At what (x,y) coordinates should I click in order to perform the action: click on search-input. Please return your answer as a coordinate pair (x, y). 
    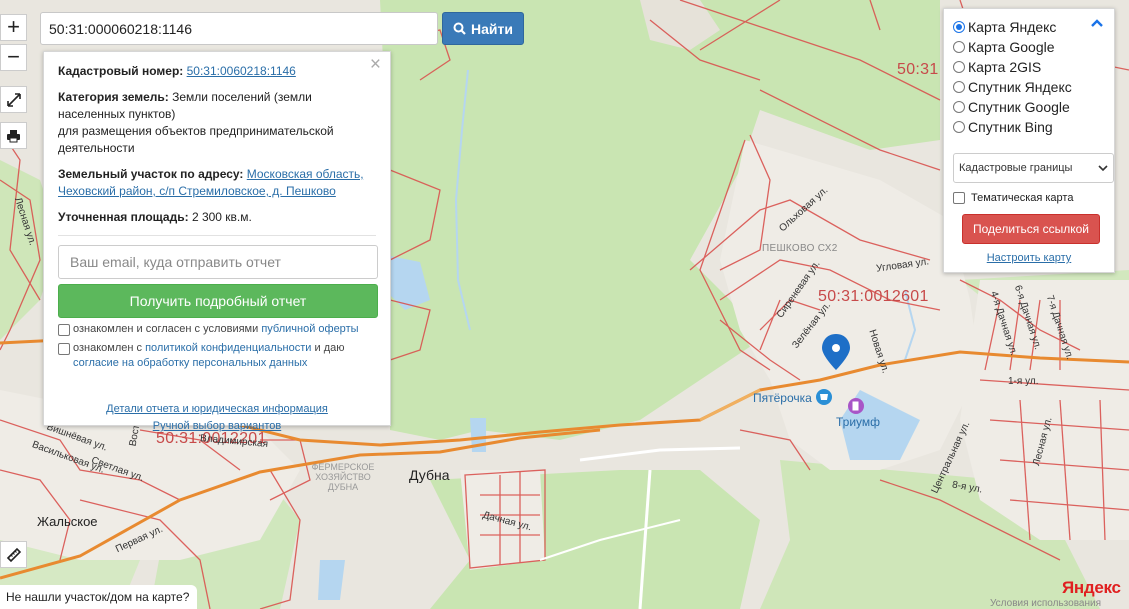
    Looking at the image, I should click on (239, 28).